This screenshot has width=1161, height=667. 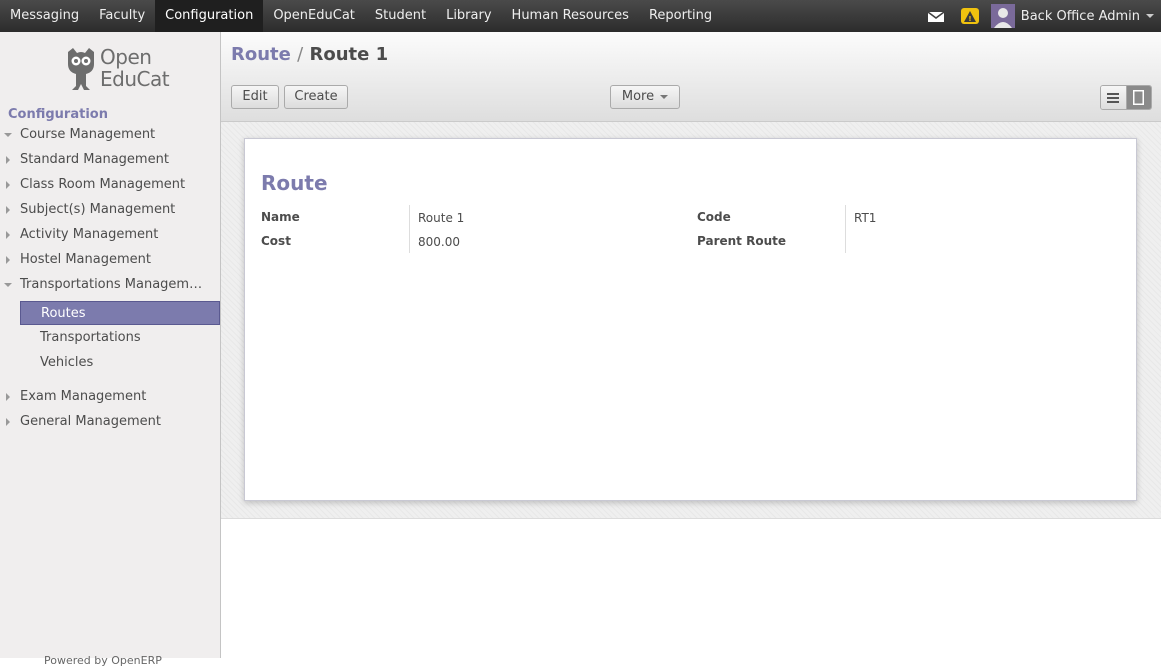 I want to click on cost-value: 800.00, so click(x=439, y=242).